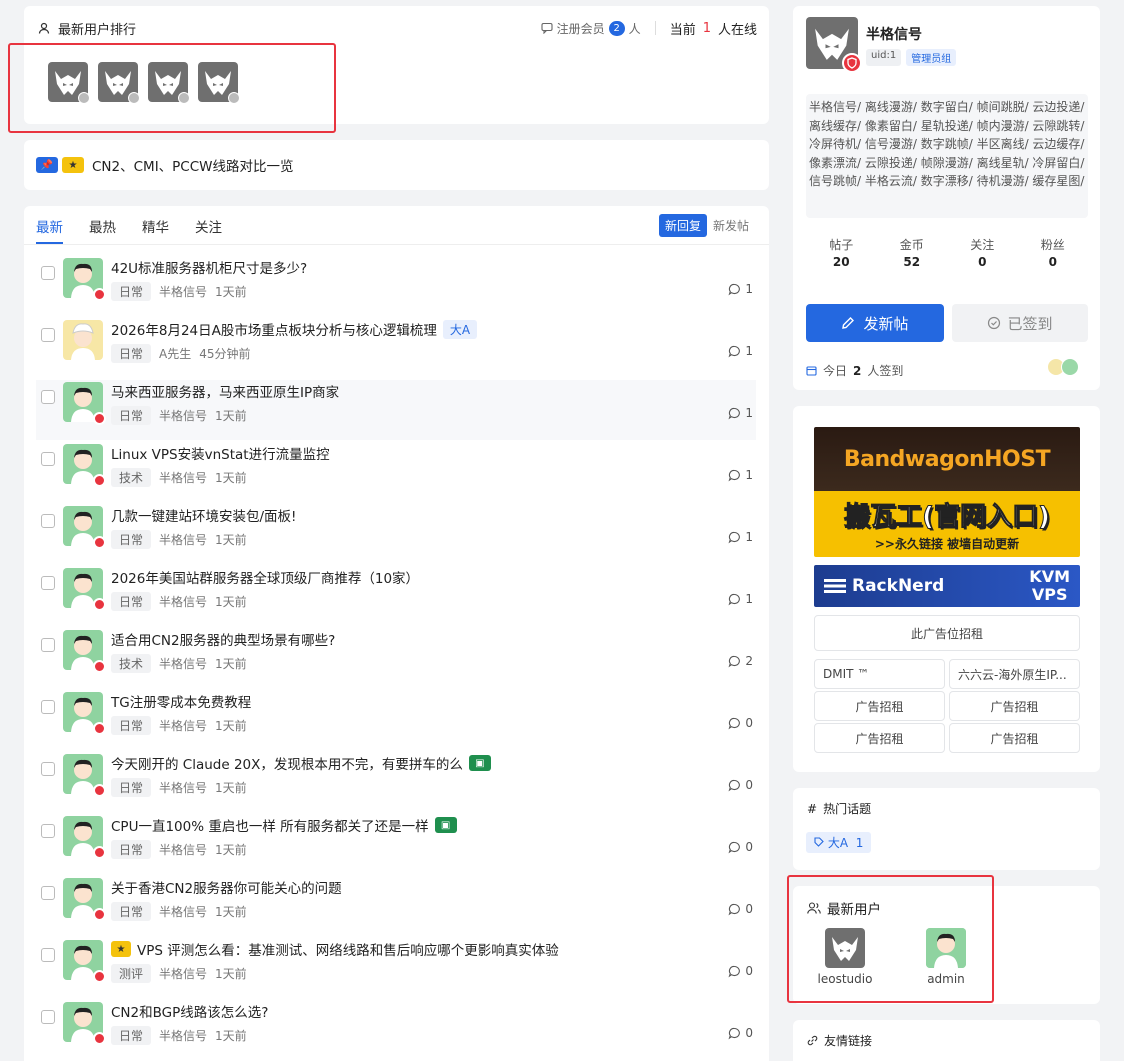 This screenshot has height=1061, width=1124. Describe the element at coordinates (841, 252) in the screenshot. I see `stat-posts: 帖子 20` at that location.